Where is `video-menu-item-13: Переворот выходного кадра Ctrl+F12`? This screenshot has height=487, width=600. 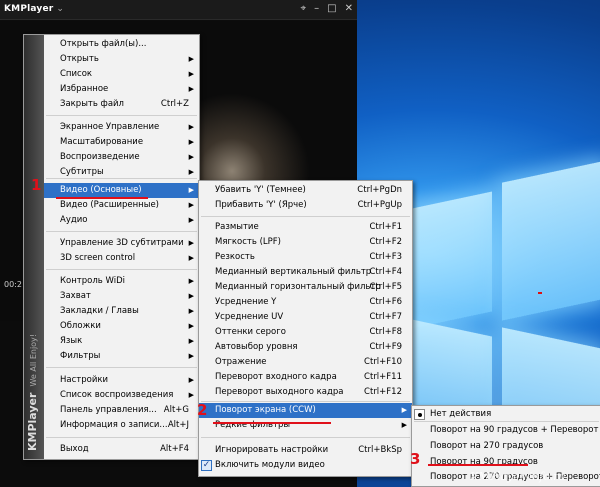
video-menu-item-13: Переворот выходного кадра Ctrl+F12 is located at coordinates (305, 392).